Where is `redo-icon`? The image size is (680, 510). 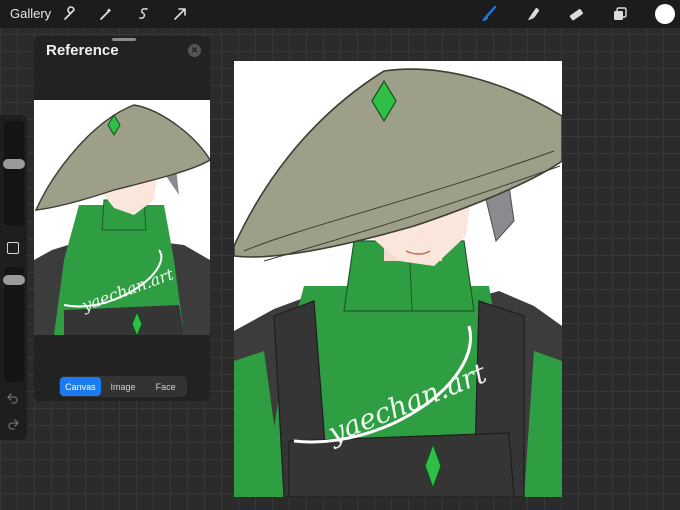 redo-icon is located at coordinates (13, 424).